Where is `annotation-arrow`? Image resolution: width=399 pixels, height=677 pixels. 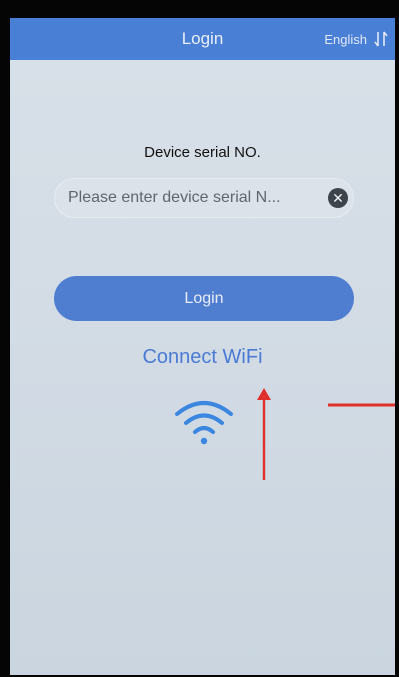 annotation-arrow is located at coordinates (264, 434).